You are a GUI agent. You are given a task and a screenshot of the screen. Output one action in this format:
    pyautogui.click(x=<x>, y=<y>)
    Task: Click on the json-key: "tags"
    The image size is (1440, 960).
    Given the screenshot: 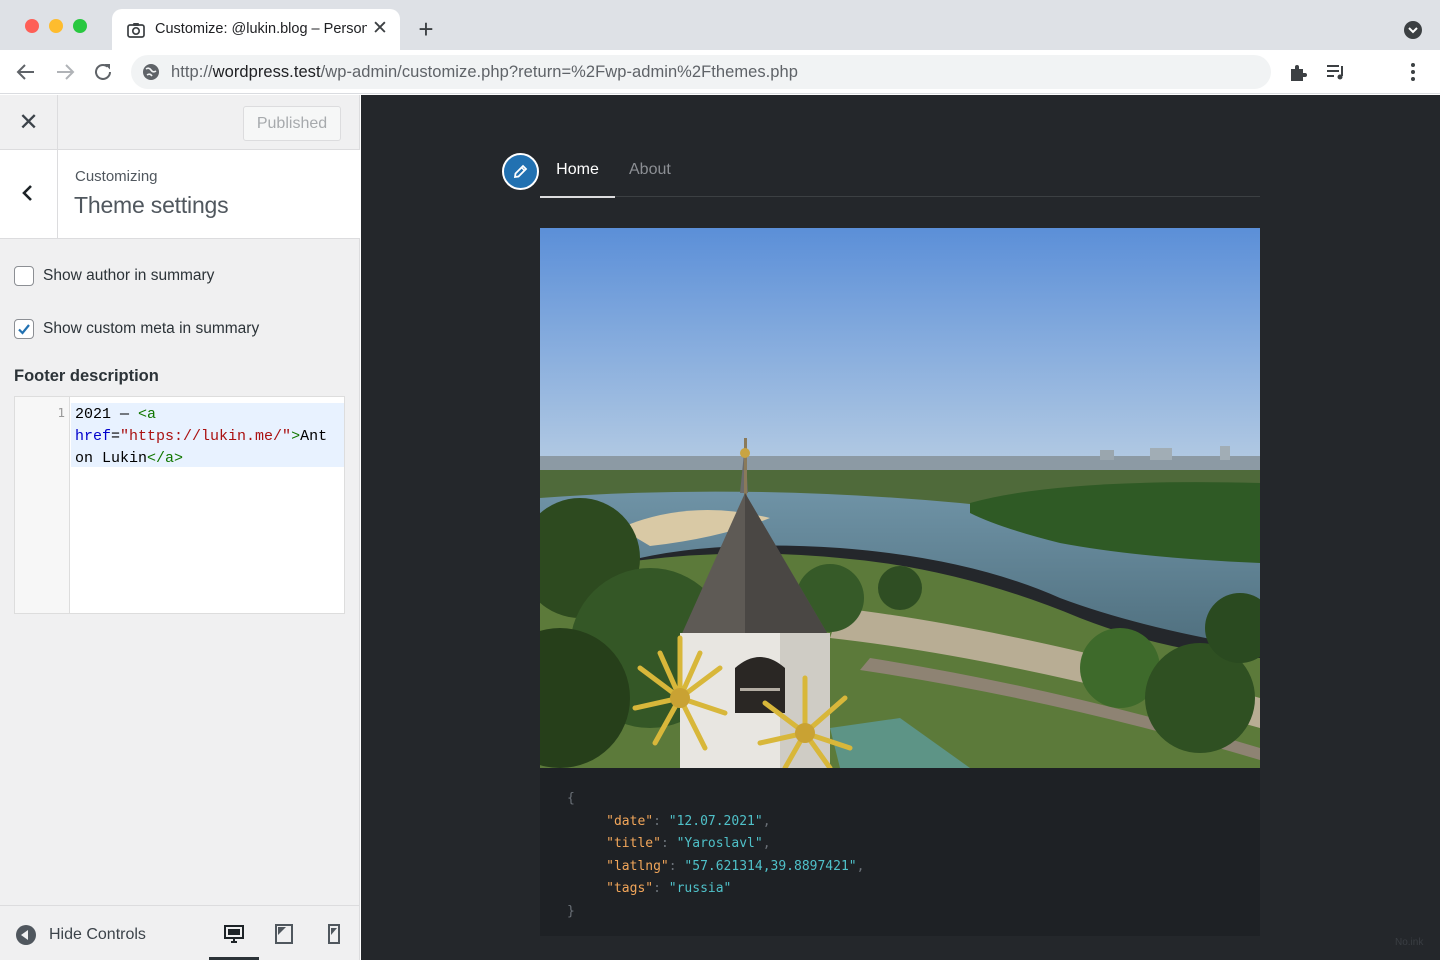 What is the action you would take?
    pyautogui.click(x=630, y=888)
    